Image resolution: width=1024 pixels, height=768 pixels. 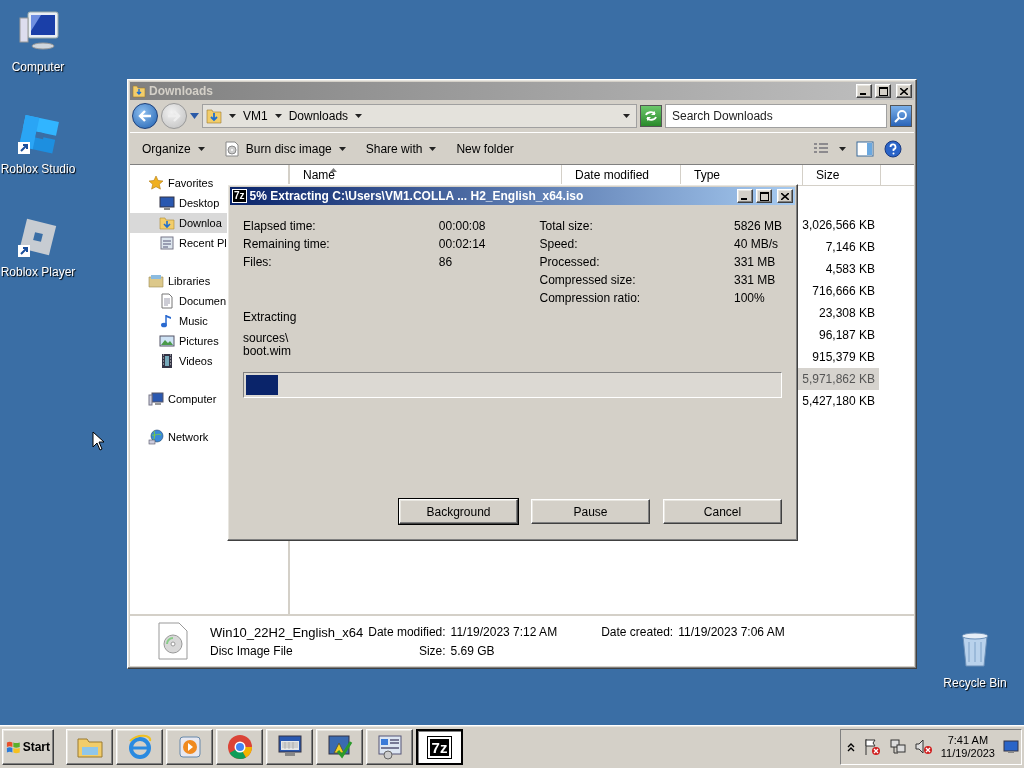 I want to click on dropdown-caret-icon, so click(x=626, y=116).